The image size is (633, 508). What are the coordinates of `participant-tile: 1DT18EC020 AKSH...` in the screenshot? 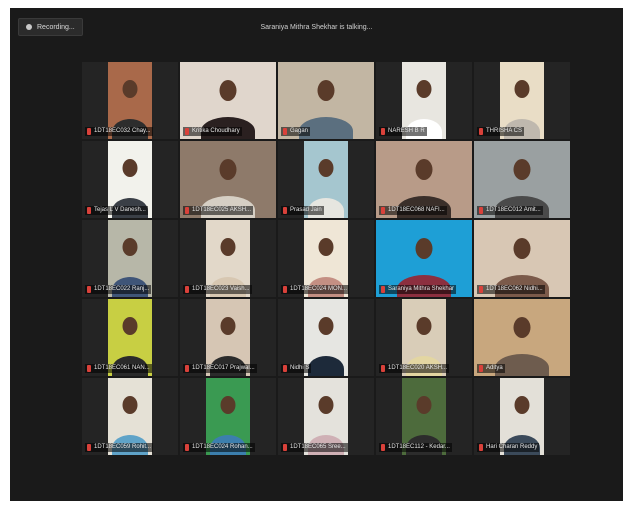 It's located at (424, 337).